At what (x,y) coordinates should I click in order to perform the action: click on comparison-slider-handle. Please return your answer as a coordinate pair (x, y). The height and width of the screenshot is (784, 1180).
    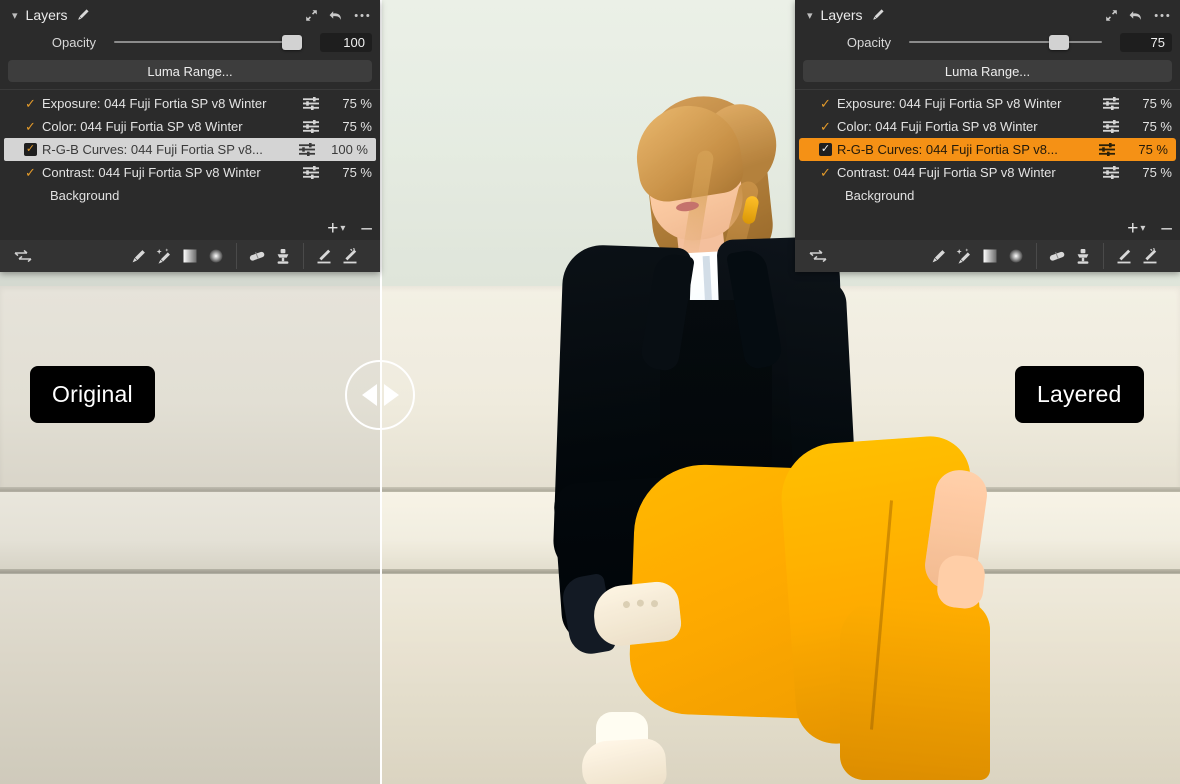
    Looking at the image, I should click on (380, 395).